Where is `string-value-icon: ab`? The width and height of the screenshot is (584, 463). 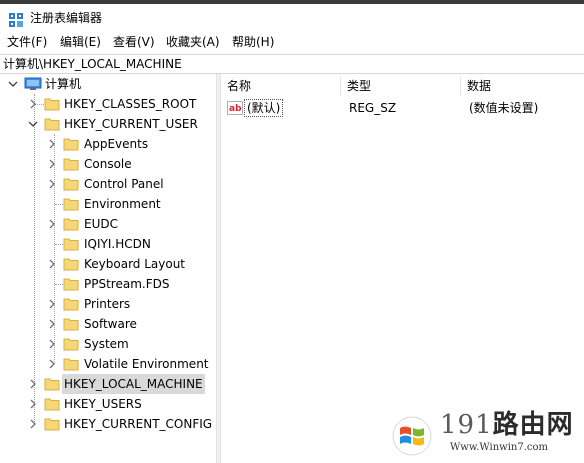 string-value-icon: ab is located at coordinates (235, 108).